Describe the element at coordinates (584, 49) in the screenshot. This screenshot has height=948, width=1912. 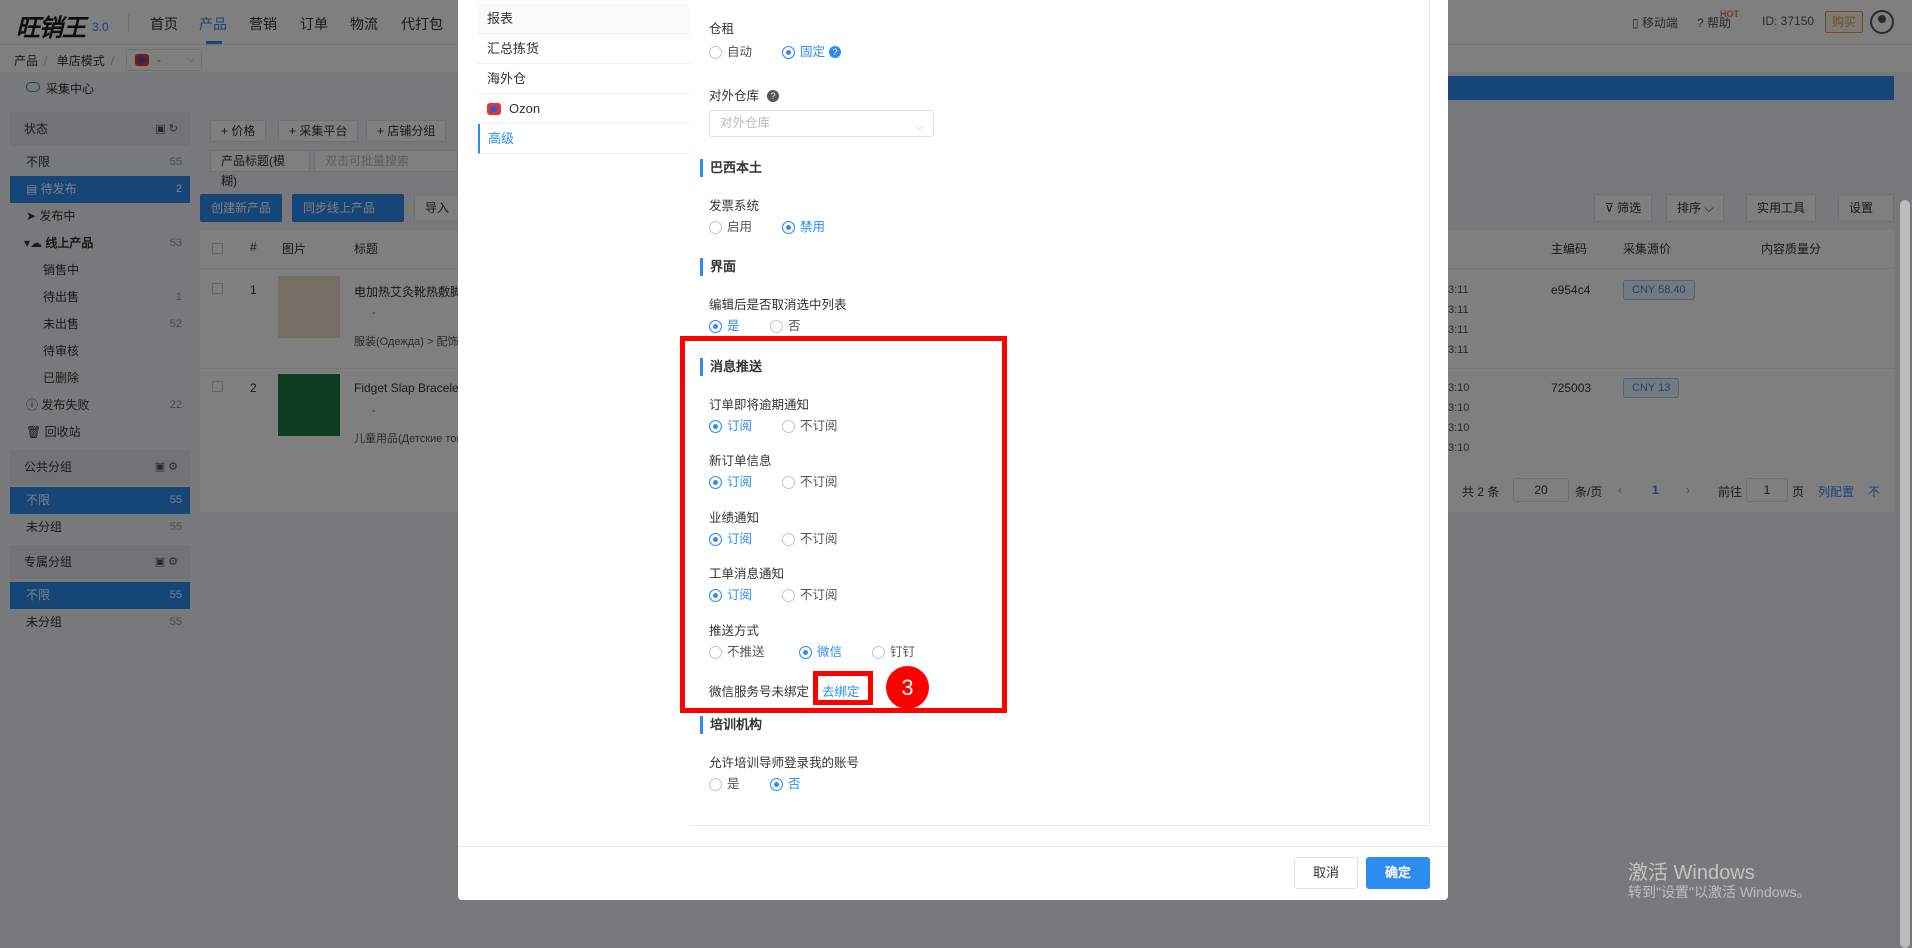
I see `modal-nav-picking: 汇总拣货` at that location.